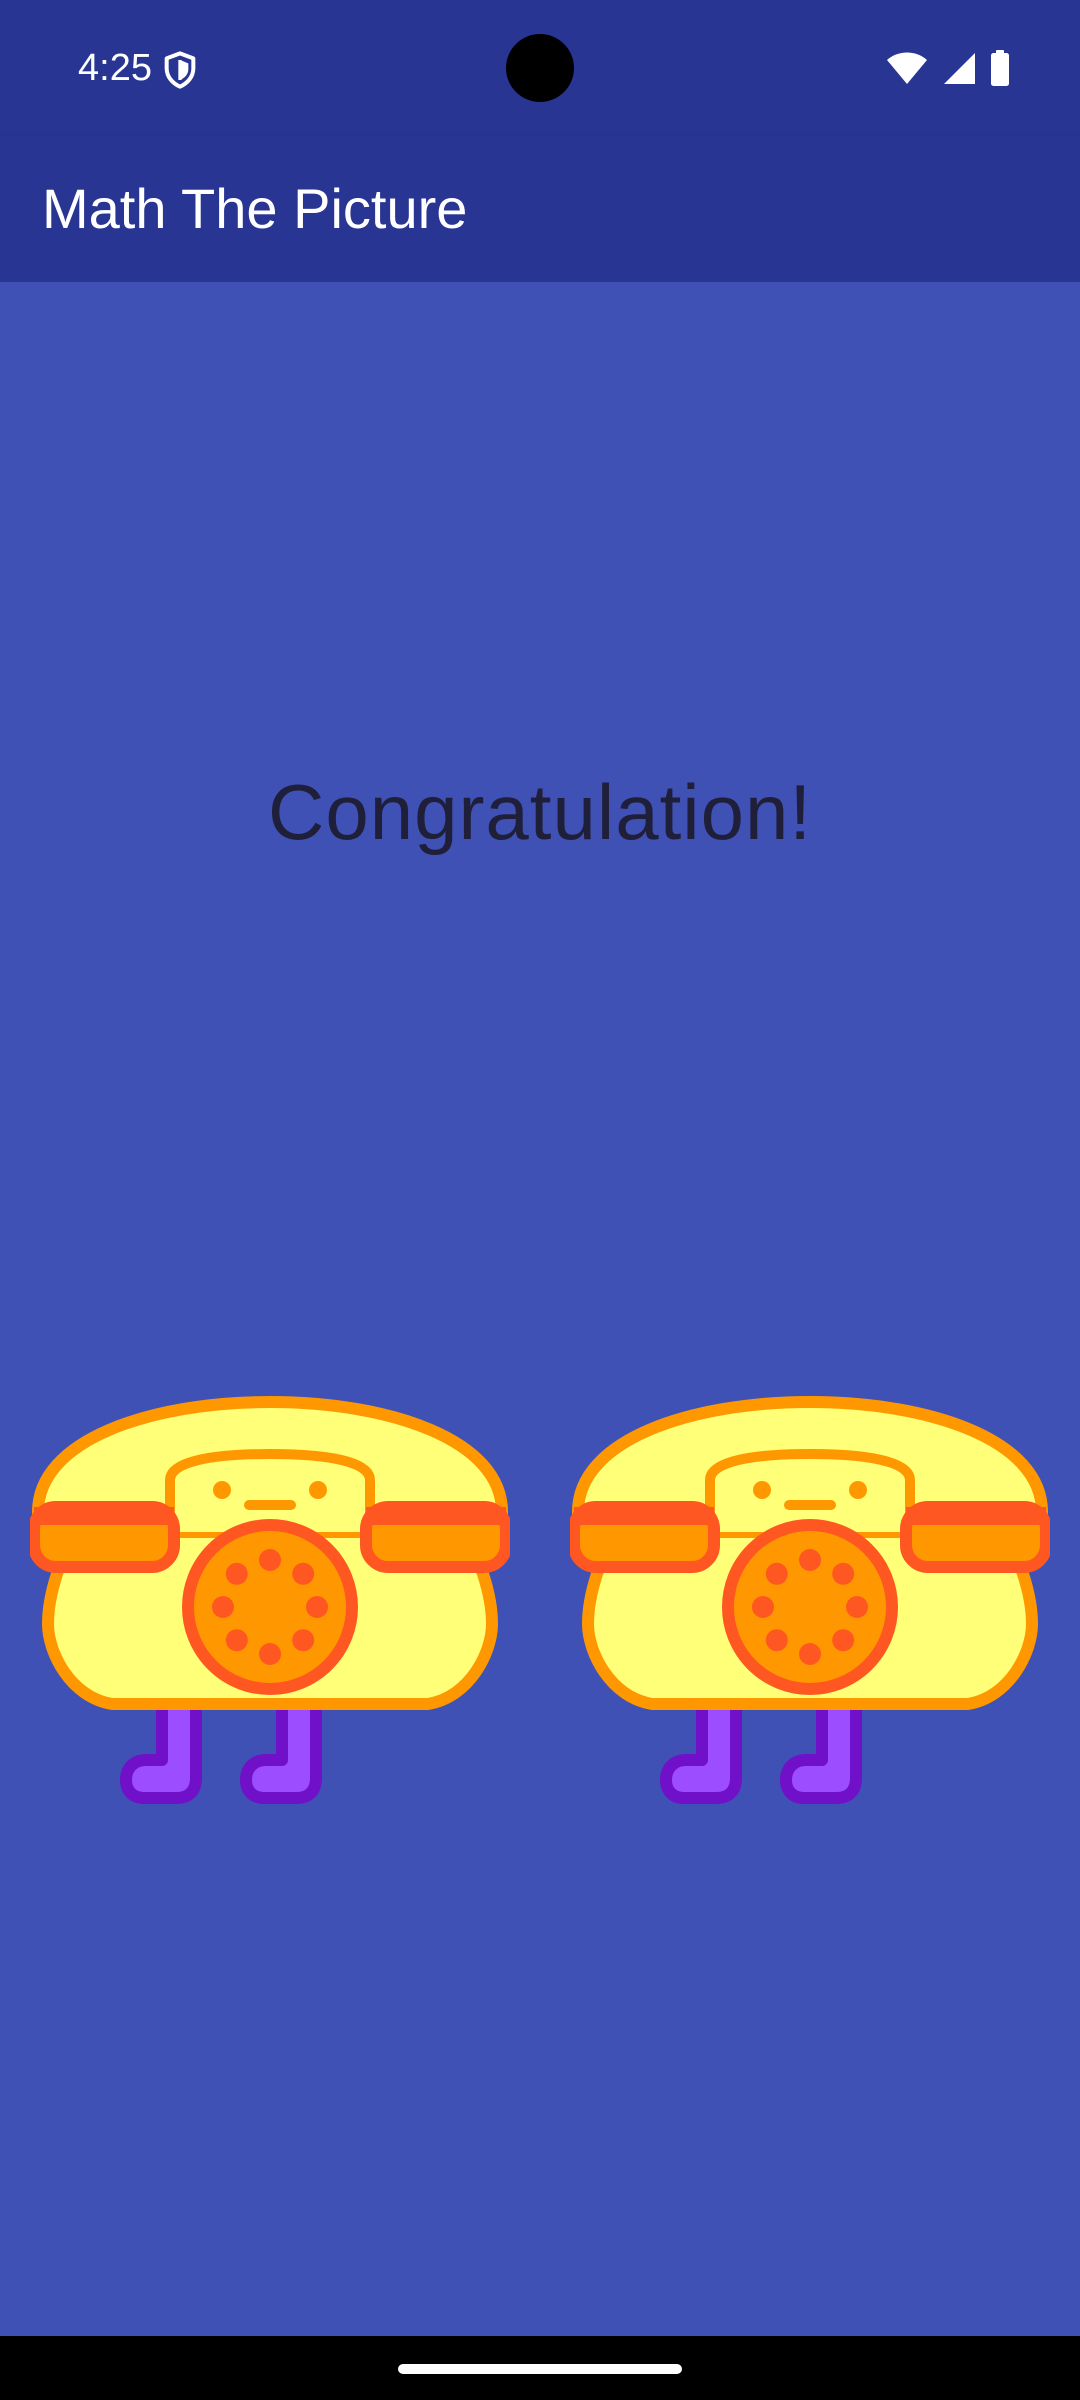 The width and height of the screenshot is (1080, 2400). Describe the element at coordinates (180, 70) in the screenshot. I see `shield-icon` at that location.